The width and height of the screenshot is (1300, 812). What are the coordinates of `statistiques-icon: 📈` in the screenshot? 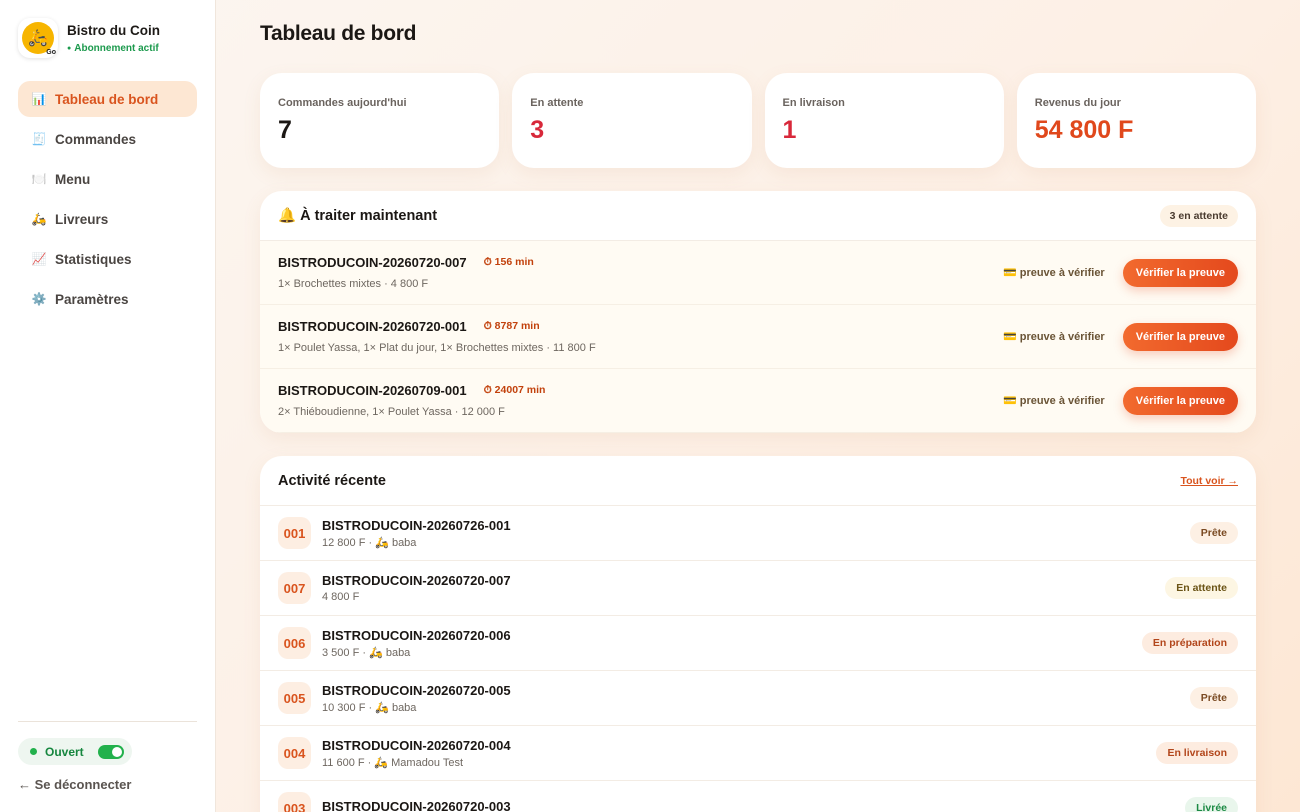 It's located at (39, 259).